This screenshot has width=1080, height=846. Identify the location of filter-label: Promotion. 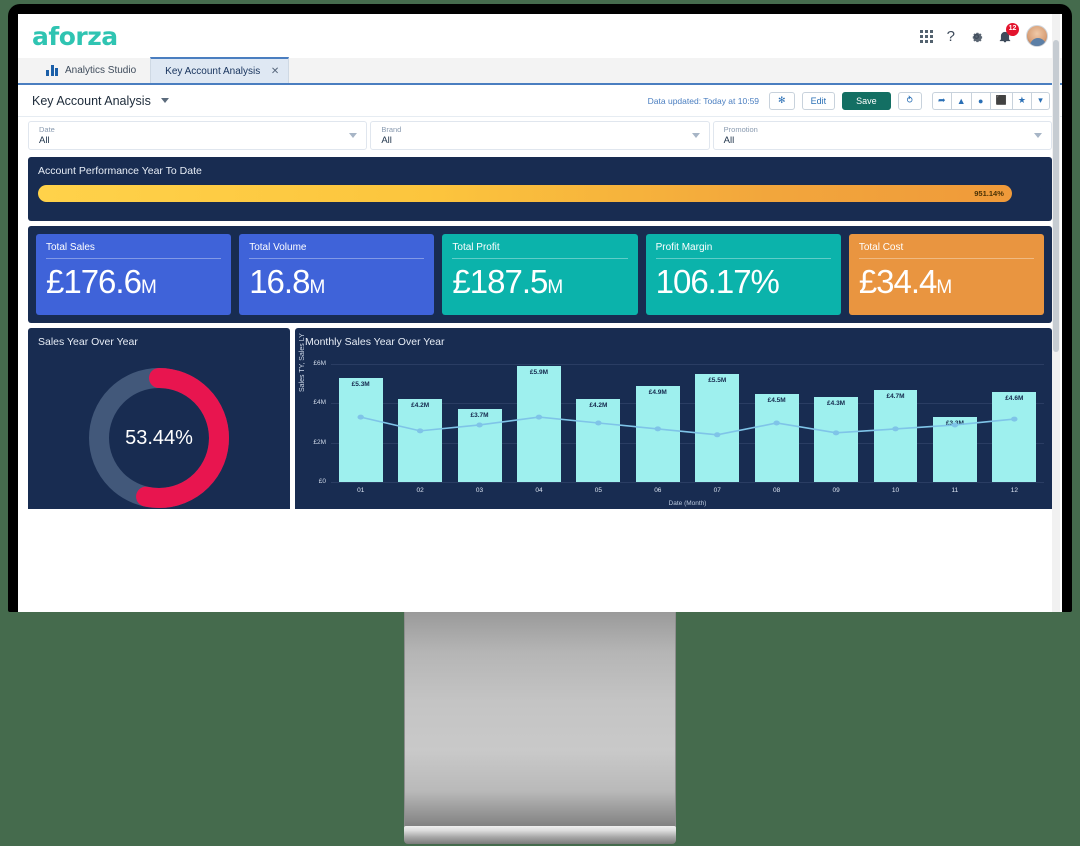
(740, 129).